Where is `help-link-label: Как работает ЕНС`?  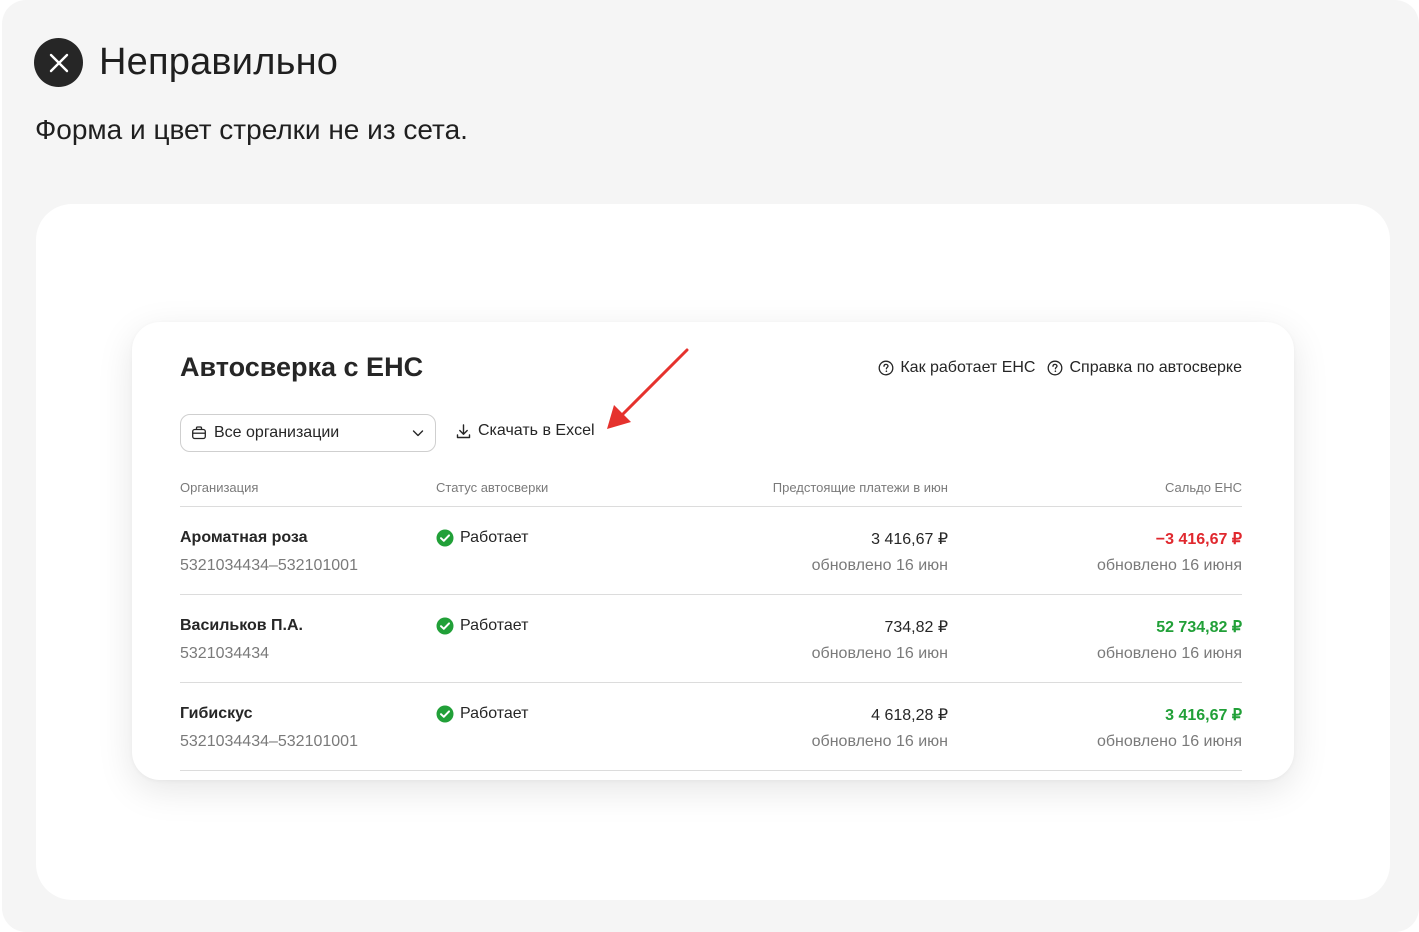 help-link-label: Как работает ЕНС is located at coordinates (968, 367).